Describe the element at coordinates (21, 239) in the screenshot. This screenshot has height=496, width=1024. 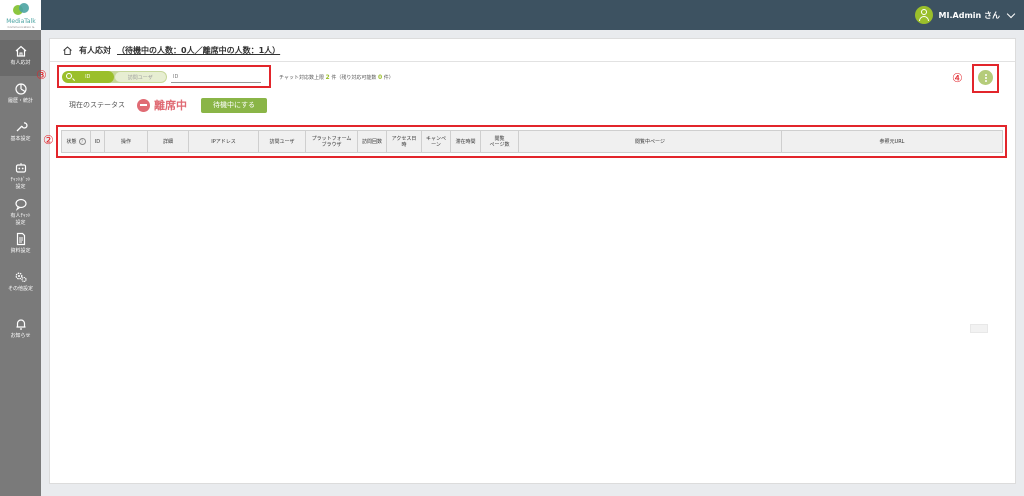
I see `document-icon` at that location.